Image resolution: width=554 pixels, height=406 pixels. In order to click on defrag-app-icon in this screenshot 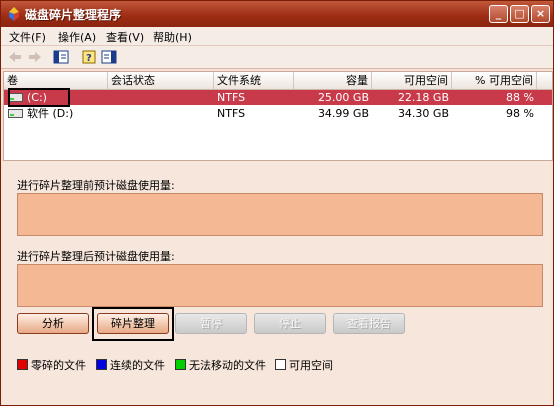, I will do `click(14, 14)`.